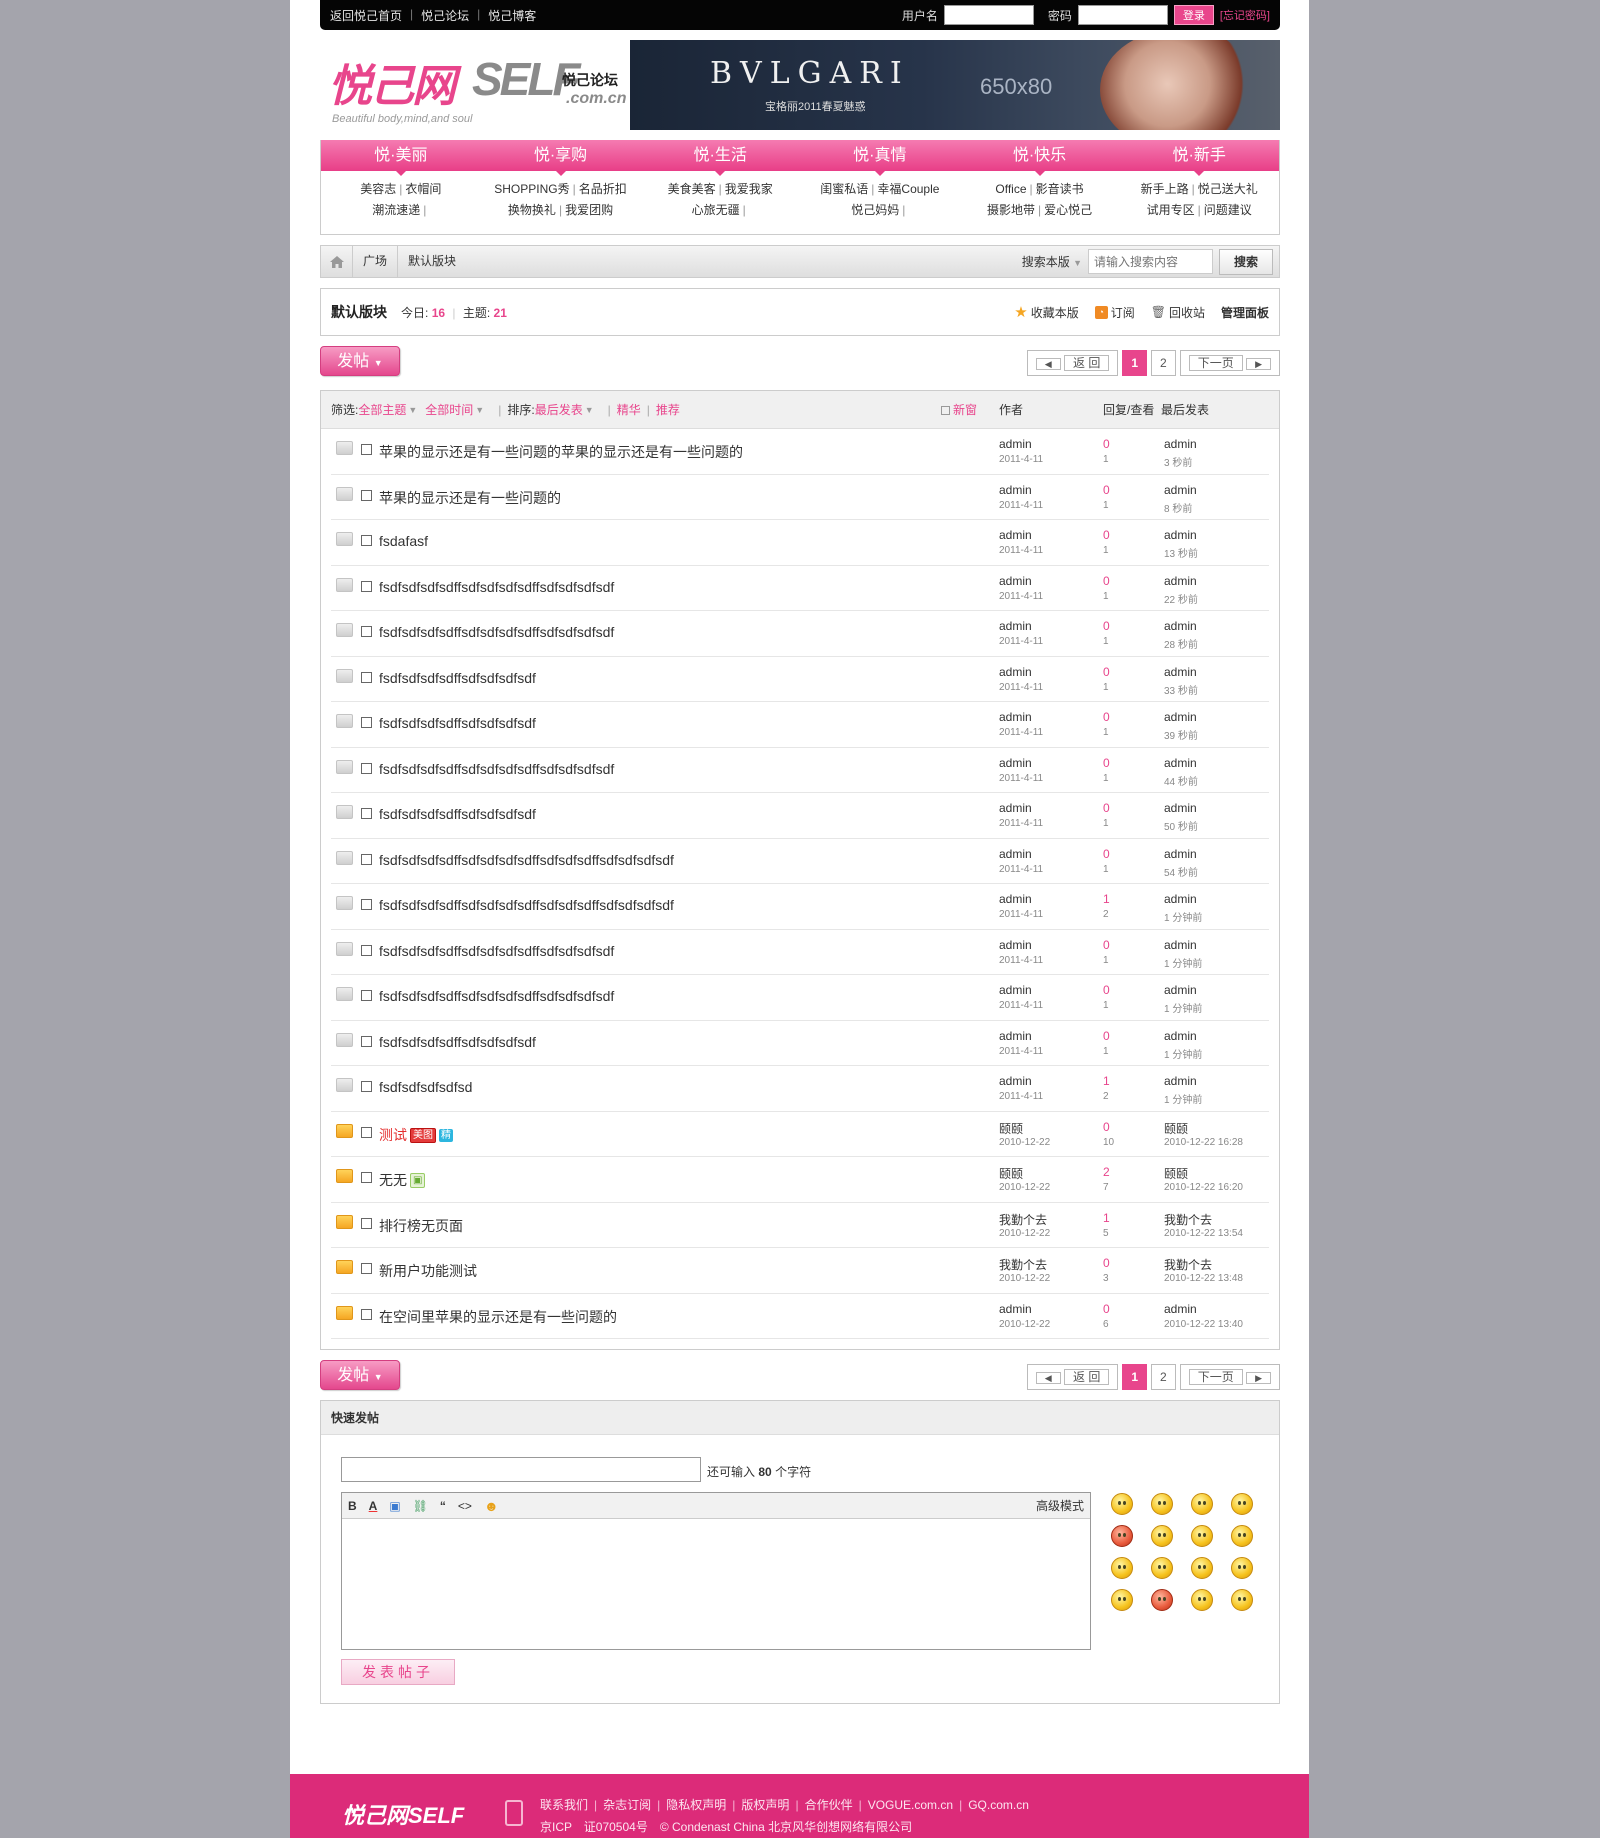 The image size is (1600, 1838). What do you see at coordinates (491, 1506) in the screenshot?
I see `smiley-icon: ☻` at bounding box center [491, 1506].